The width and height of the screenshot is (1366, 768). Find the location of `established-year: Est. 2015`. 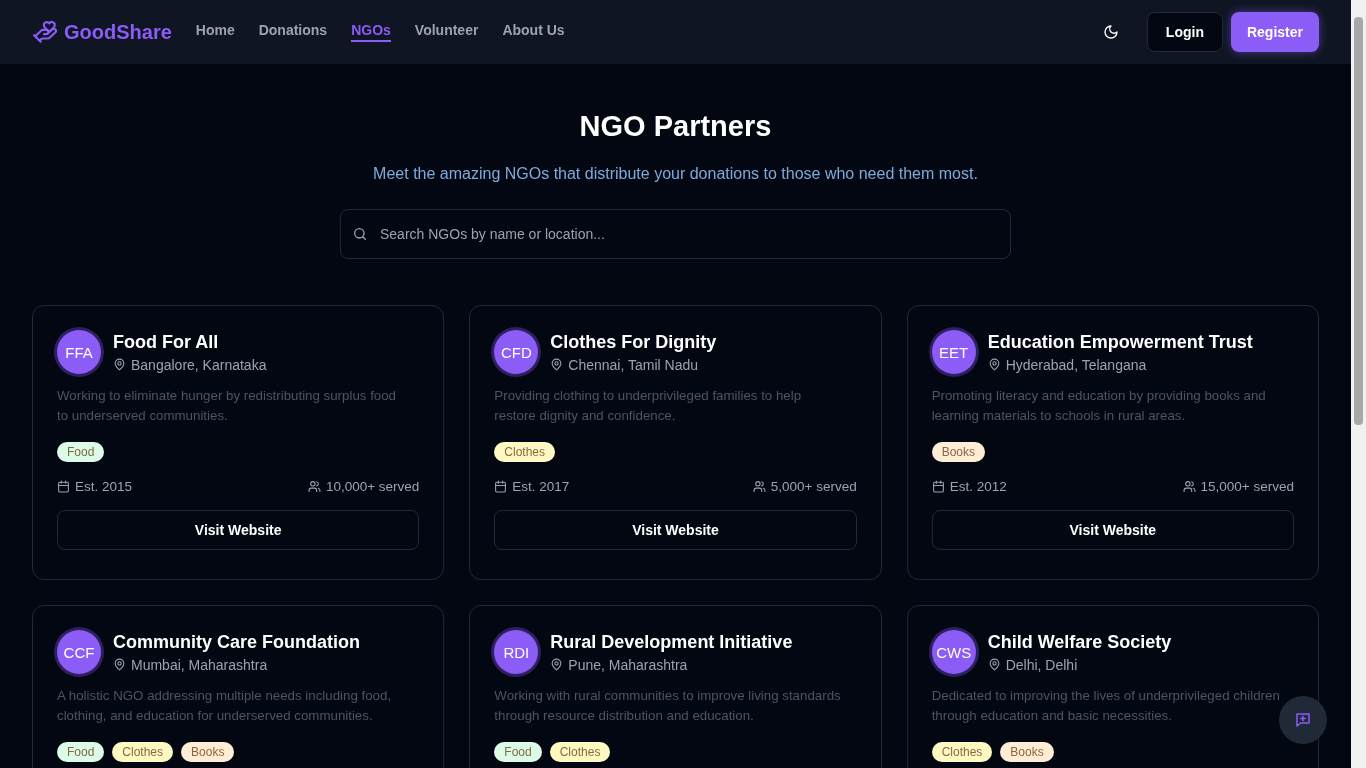

established-year: Est. 2015 is located at coordinates (104, 486).